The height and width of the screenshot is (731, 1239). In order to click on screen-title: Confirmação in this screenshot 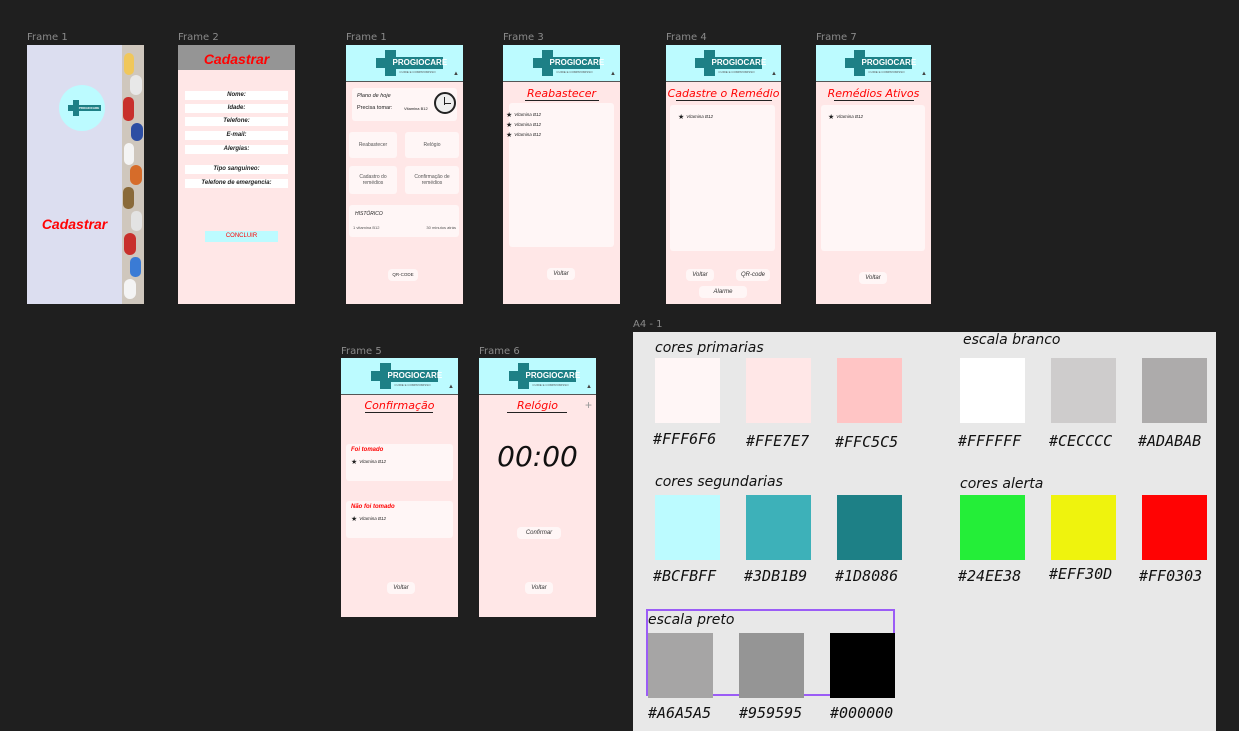, I will do `click(399, 405)`.